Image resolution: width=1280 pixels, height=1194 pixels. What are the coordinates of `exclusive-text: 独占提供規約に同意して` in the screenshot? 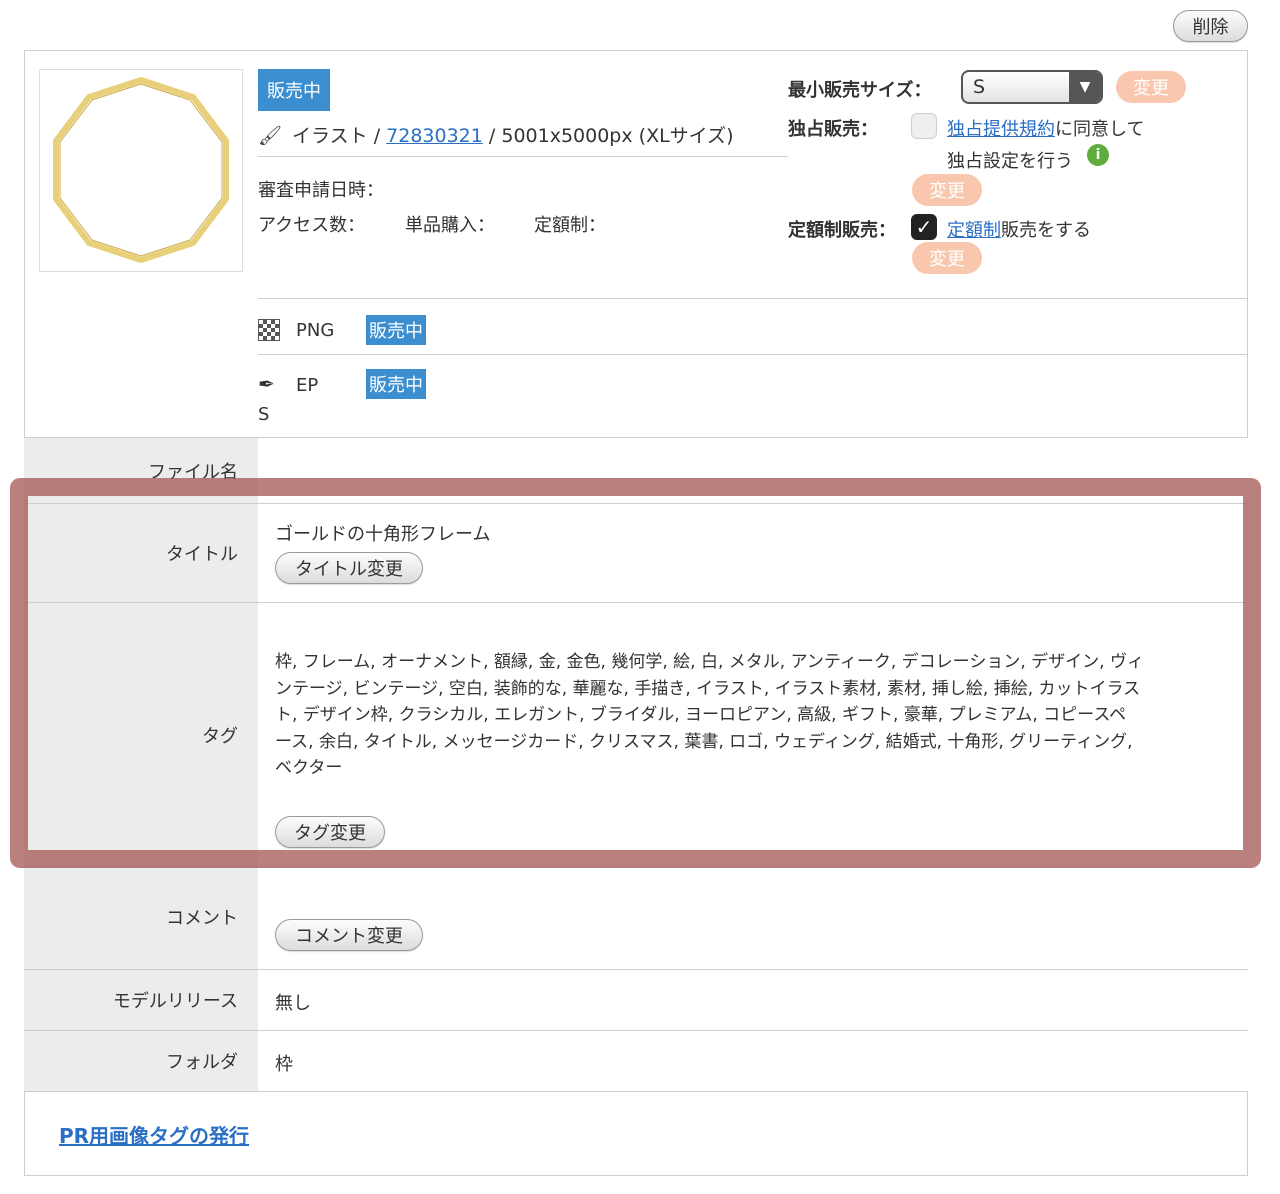 It's located at (1045, 128).